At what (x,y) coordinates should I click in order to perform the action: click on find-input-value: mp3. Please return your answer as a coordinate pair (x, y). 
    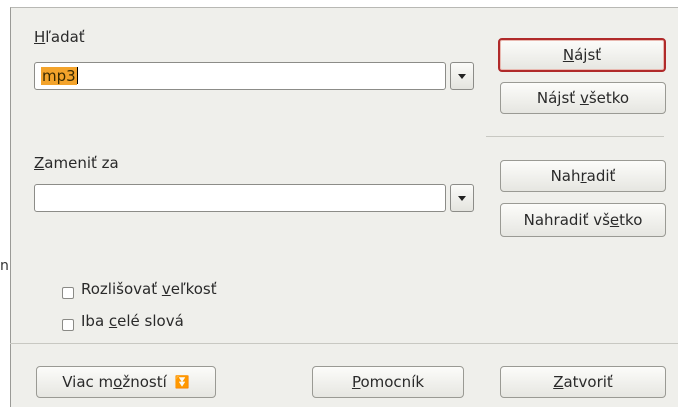
    Looking at the image, I should click on (59, 76).